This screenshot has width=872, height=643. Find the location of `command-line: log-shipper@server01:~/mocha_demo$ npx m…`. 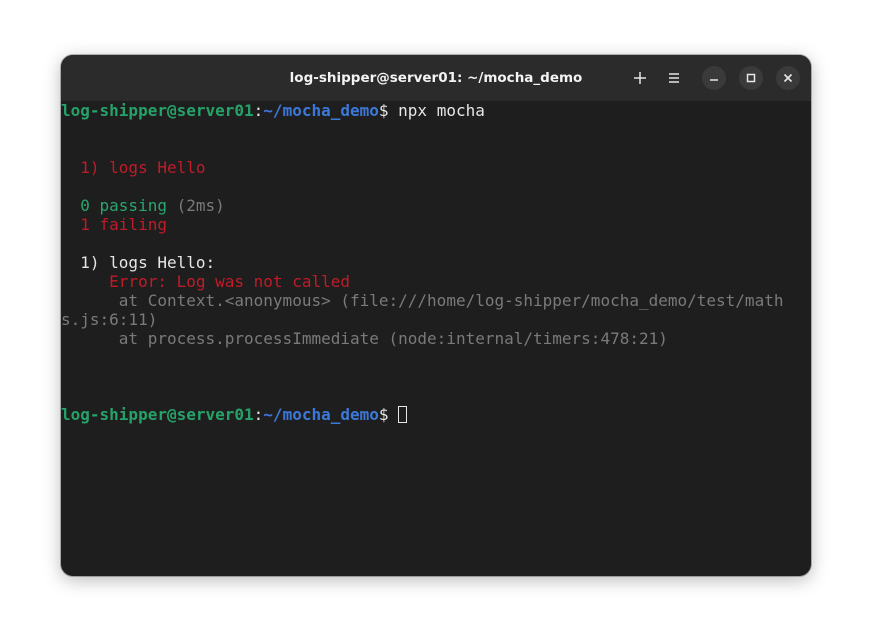

command-line: log-shipper@server01:~/mocha_demo$ npx m… is located at coordinates (273, 110).